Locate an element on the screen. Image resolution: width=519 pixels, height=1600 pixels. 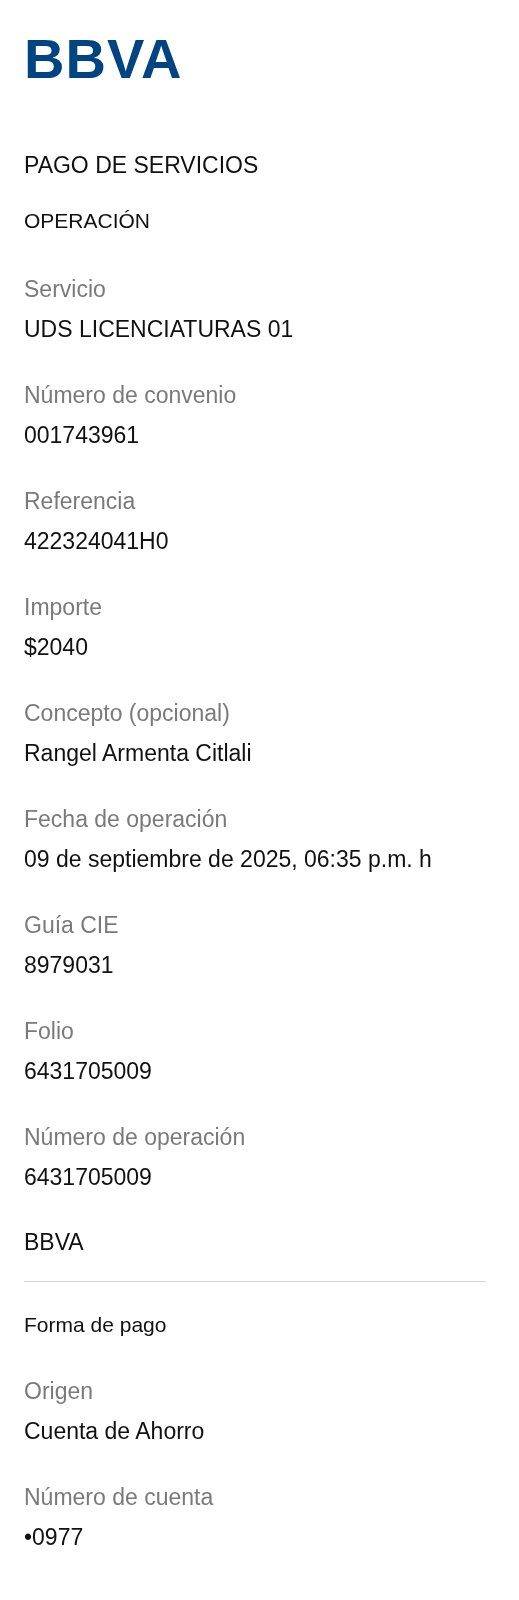
field-label: Folio is located at coordinates (49, 1031).